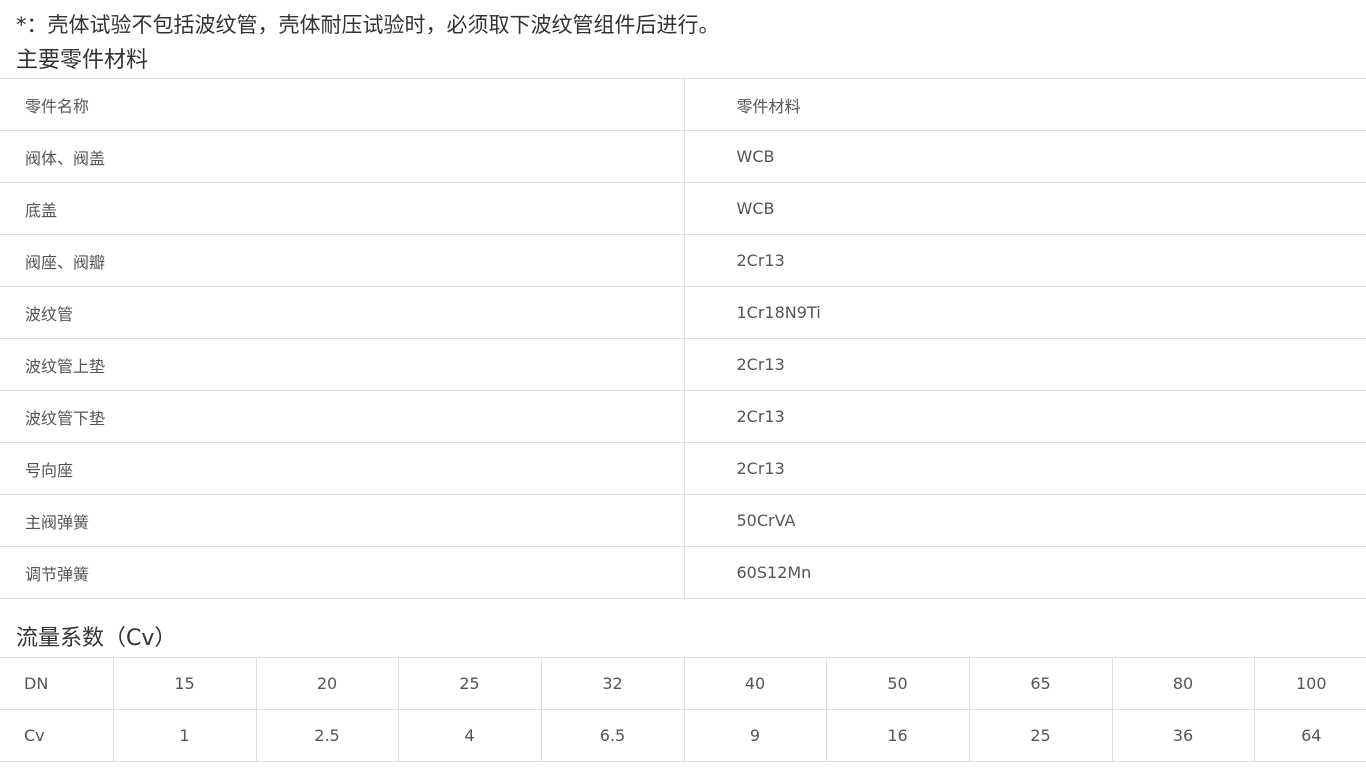  Describe the element at coordinates (342, 156) in the screenshot. I see `part-name-cell: 阀体、阀盖` at that location.